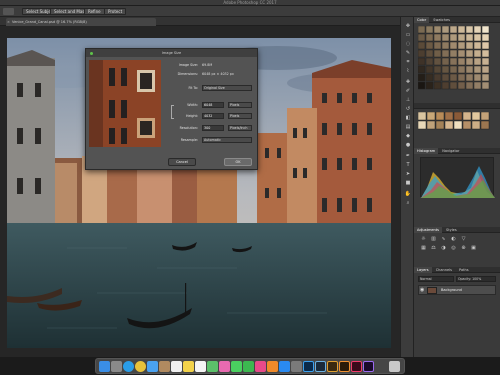  What do you see at coordinates (432, 290) in the screenshot?
I see `layer-thumbnail` at bounding box center [432, 290].